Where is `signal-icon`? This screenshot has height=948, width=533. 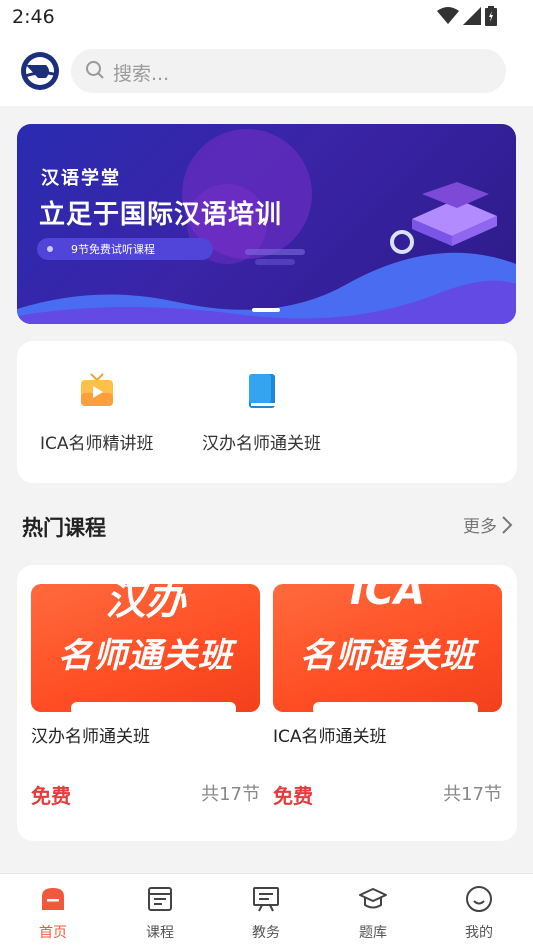
signal-icon is located at coordinates (472, 16).